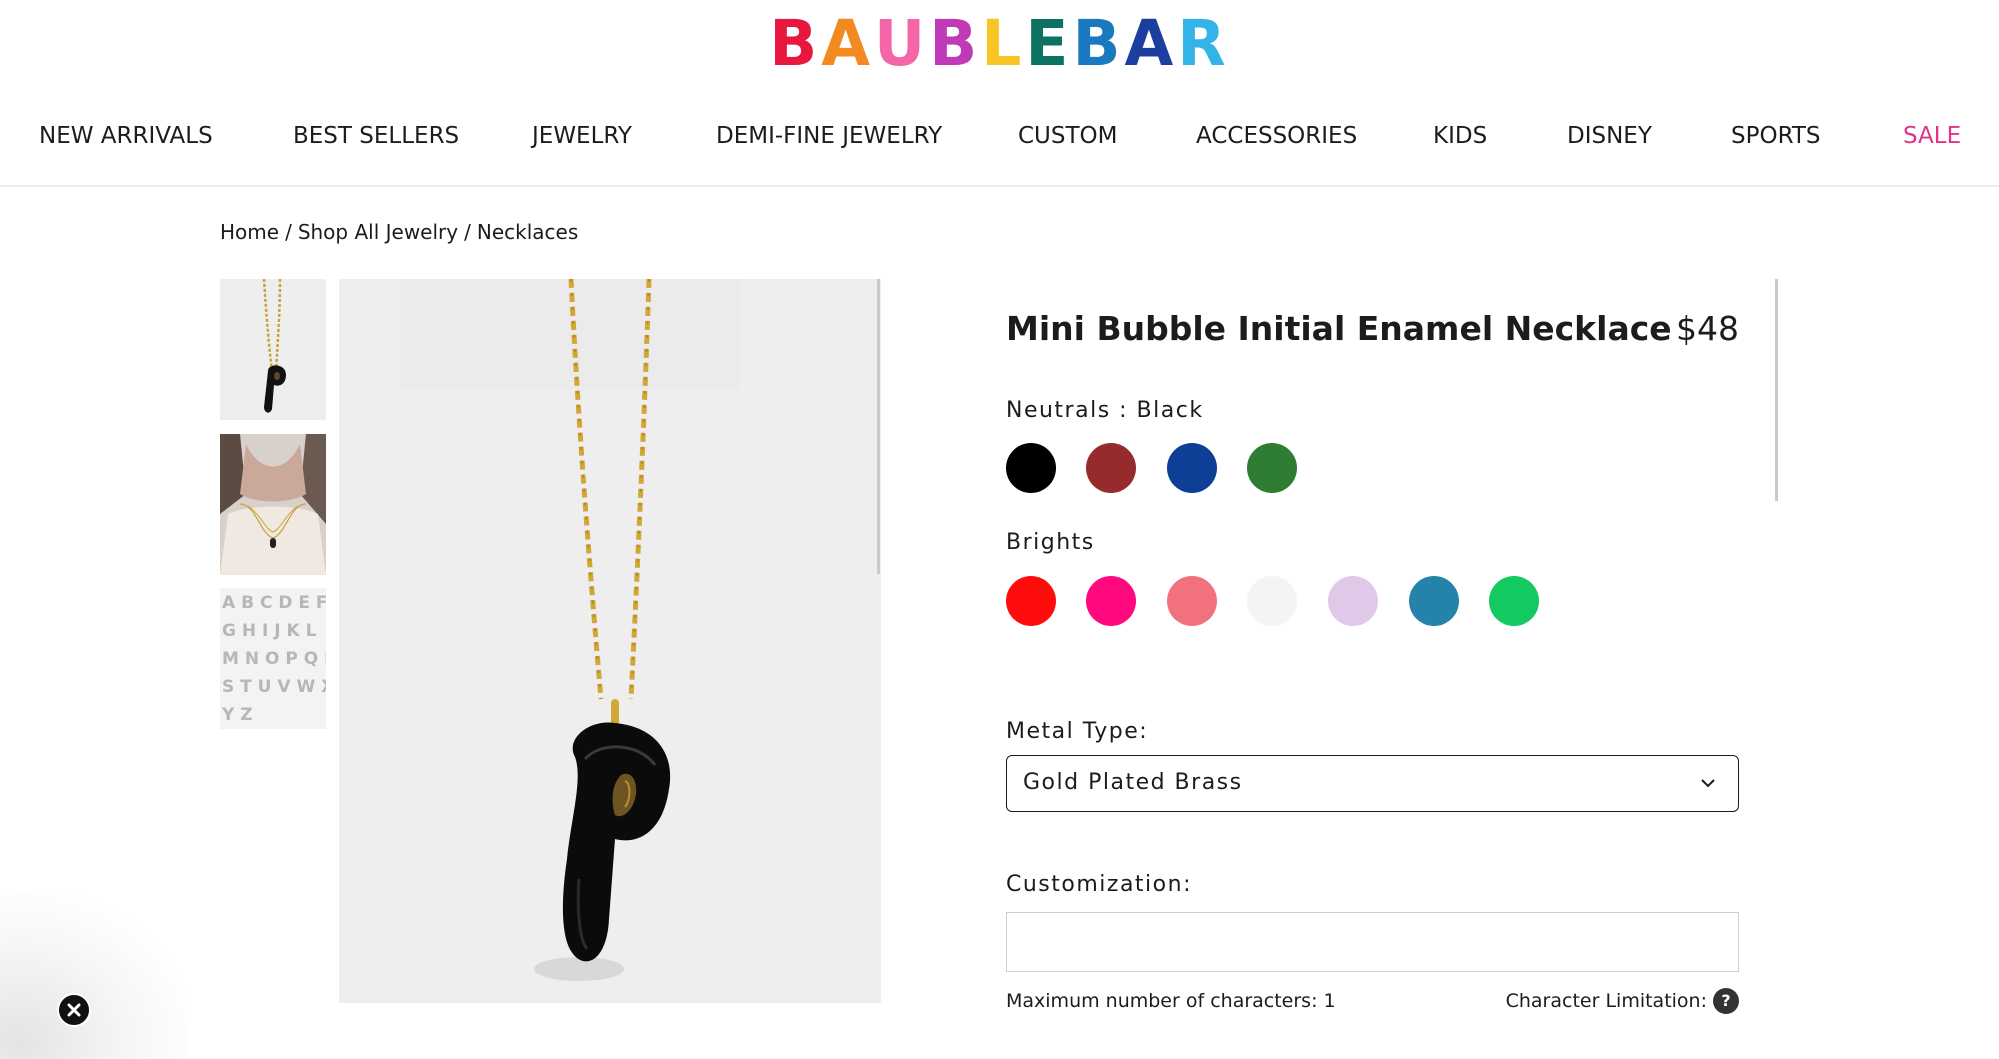 Image resolution: width=1999 pixels, height=1059 pixels. Describe the element at coordinates (902, 43) in the screenshot. I see `logo-letter: U` at that location.